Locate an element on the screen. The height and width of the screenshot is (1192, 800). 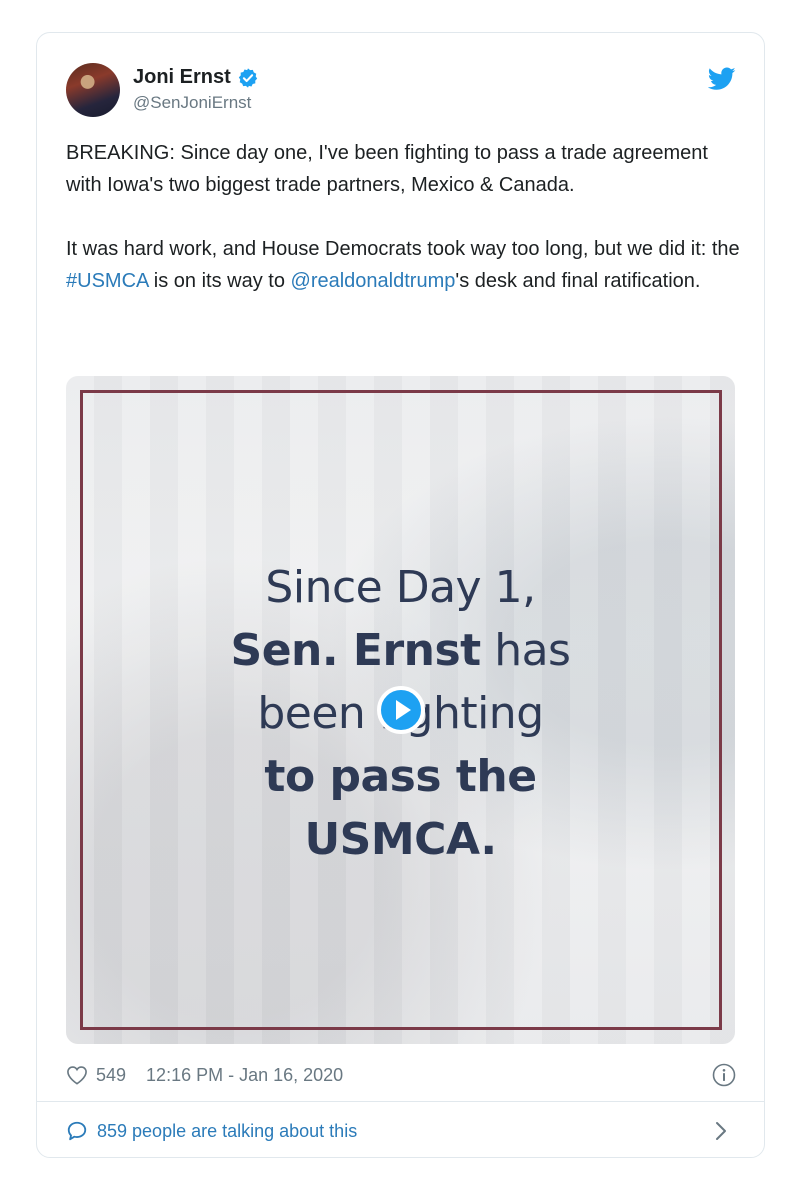
author-block: Joni Ernst @SenJoniErnst is located at coordinates (196, 89).